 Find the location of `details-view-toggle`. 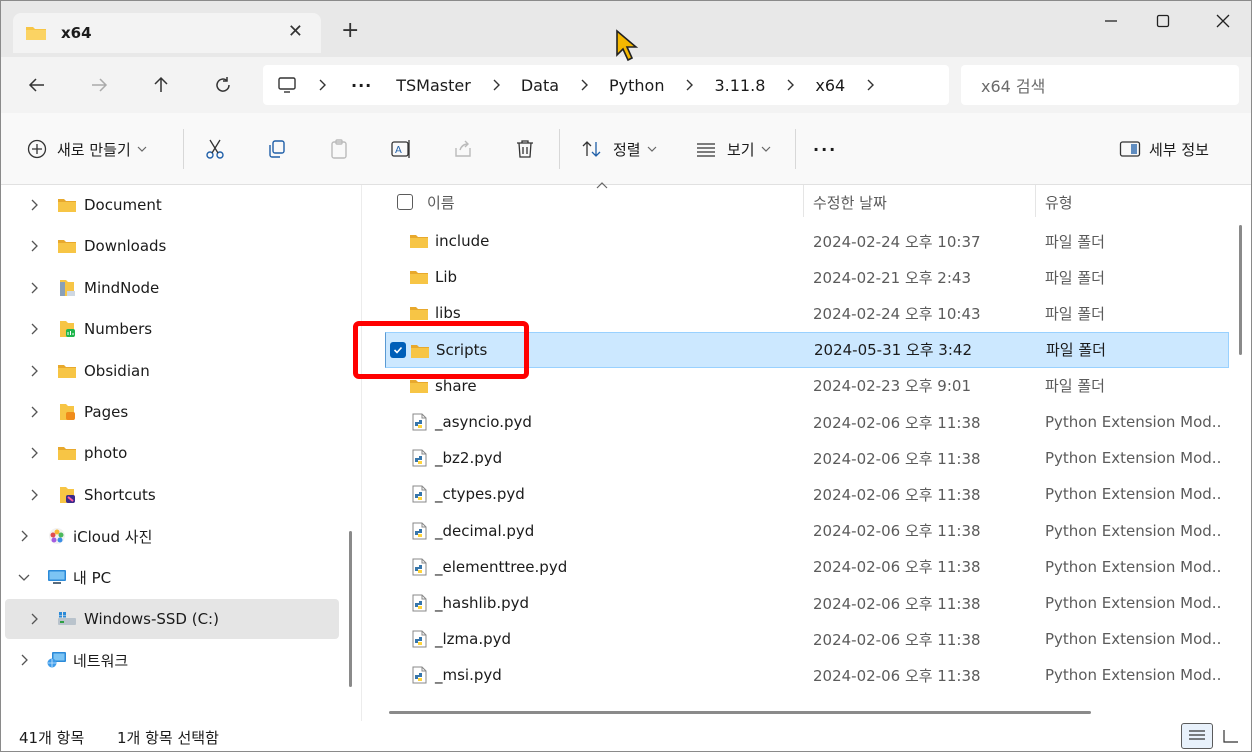

details-view-toggle is located at coordinates (1197, 736).